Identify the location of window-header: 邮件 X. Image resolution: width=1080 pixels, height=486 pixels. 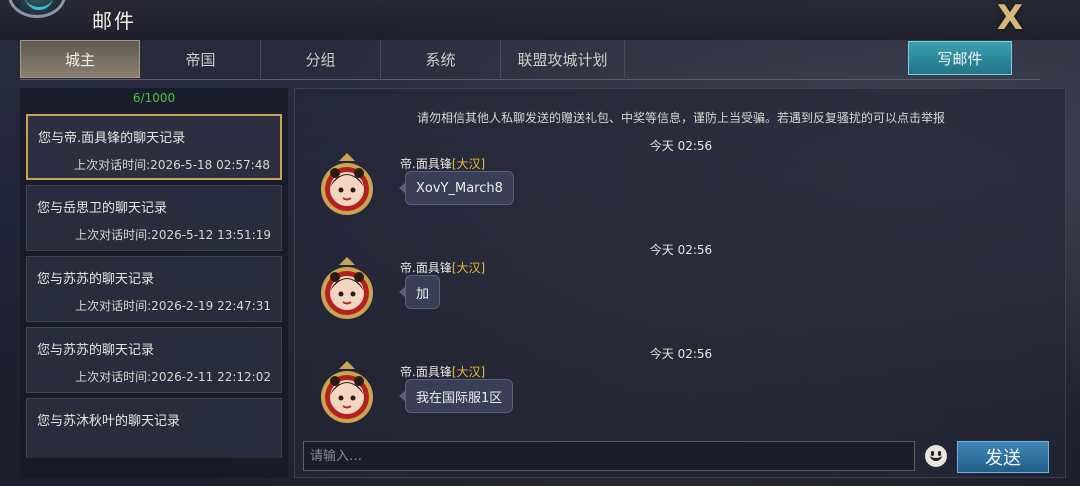
(540, 20).